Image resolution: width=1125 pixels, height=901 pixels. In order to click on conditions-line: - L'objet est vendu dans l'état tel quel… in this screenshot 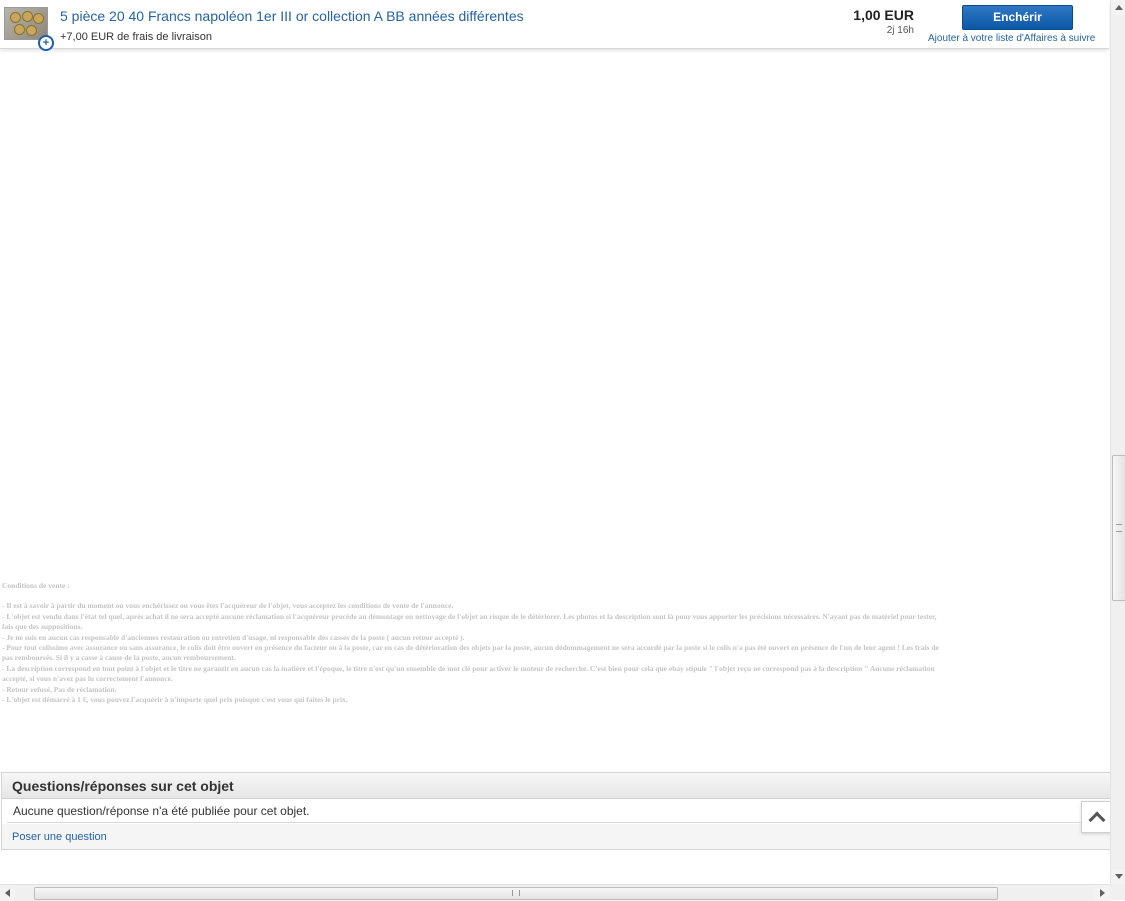, I will do `click(469, 616)`.